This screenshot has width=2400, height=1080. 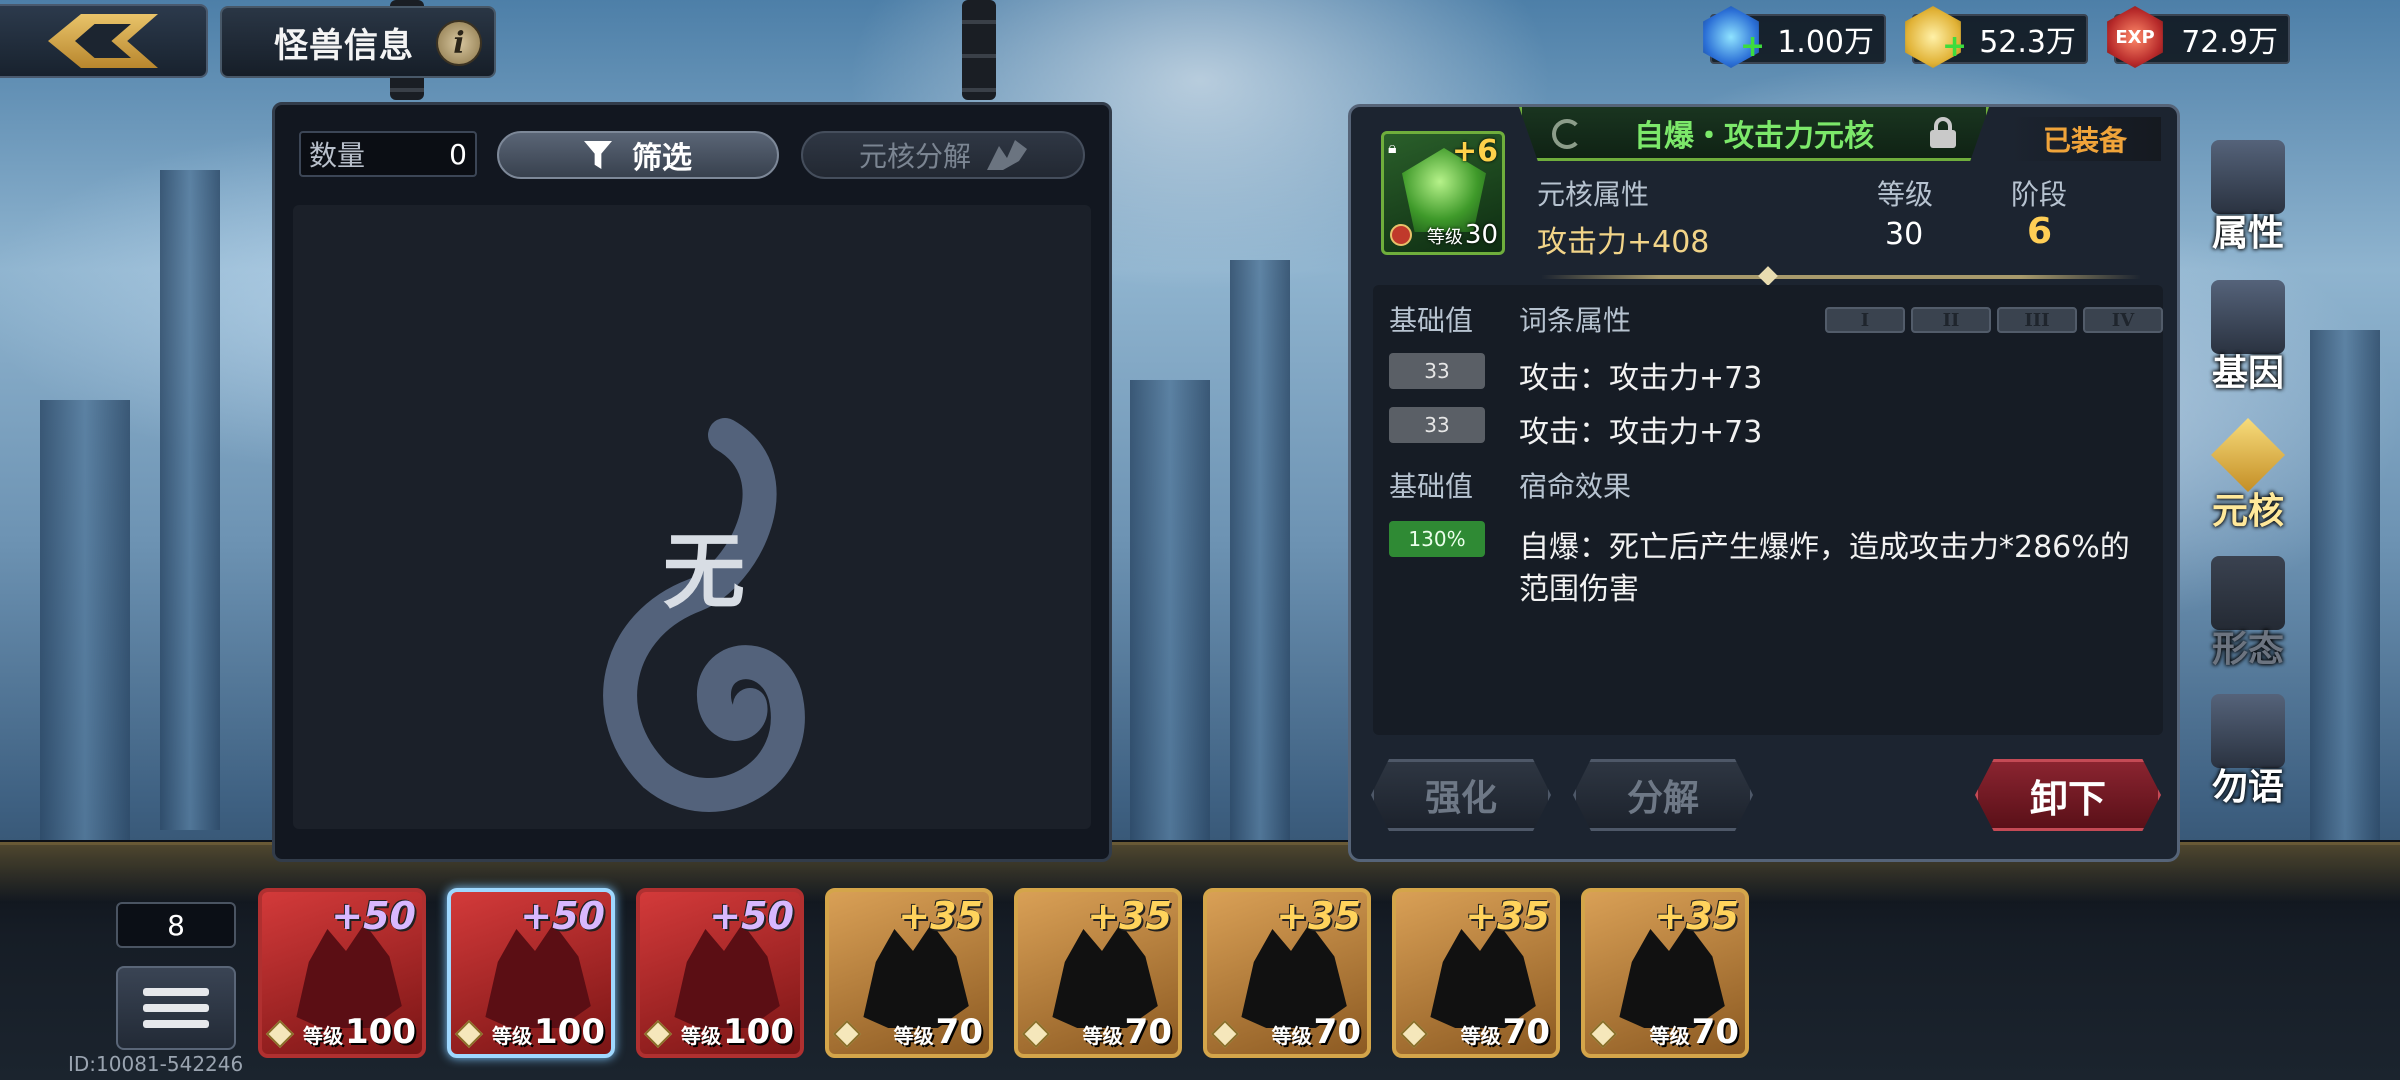 I want to click on tier-tab-4: IV, so click(x=2123, y=320).